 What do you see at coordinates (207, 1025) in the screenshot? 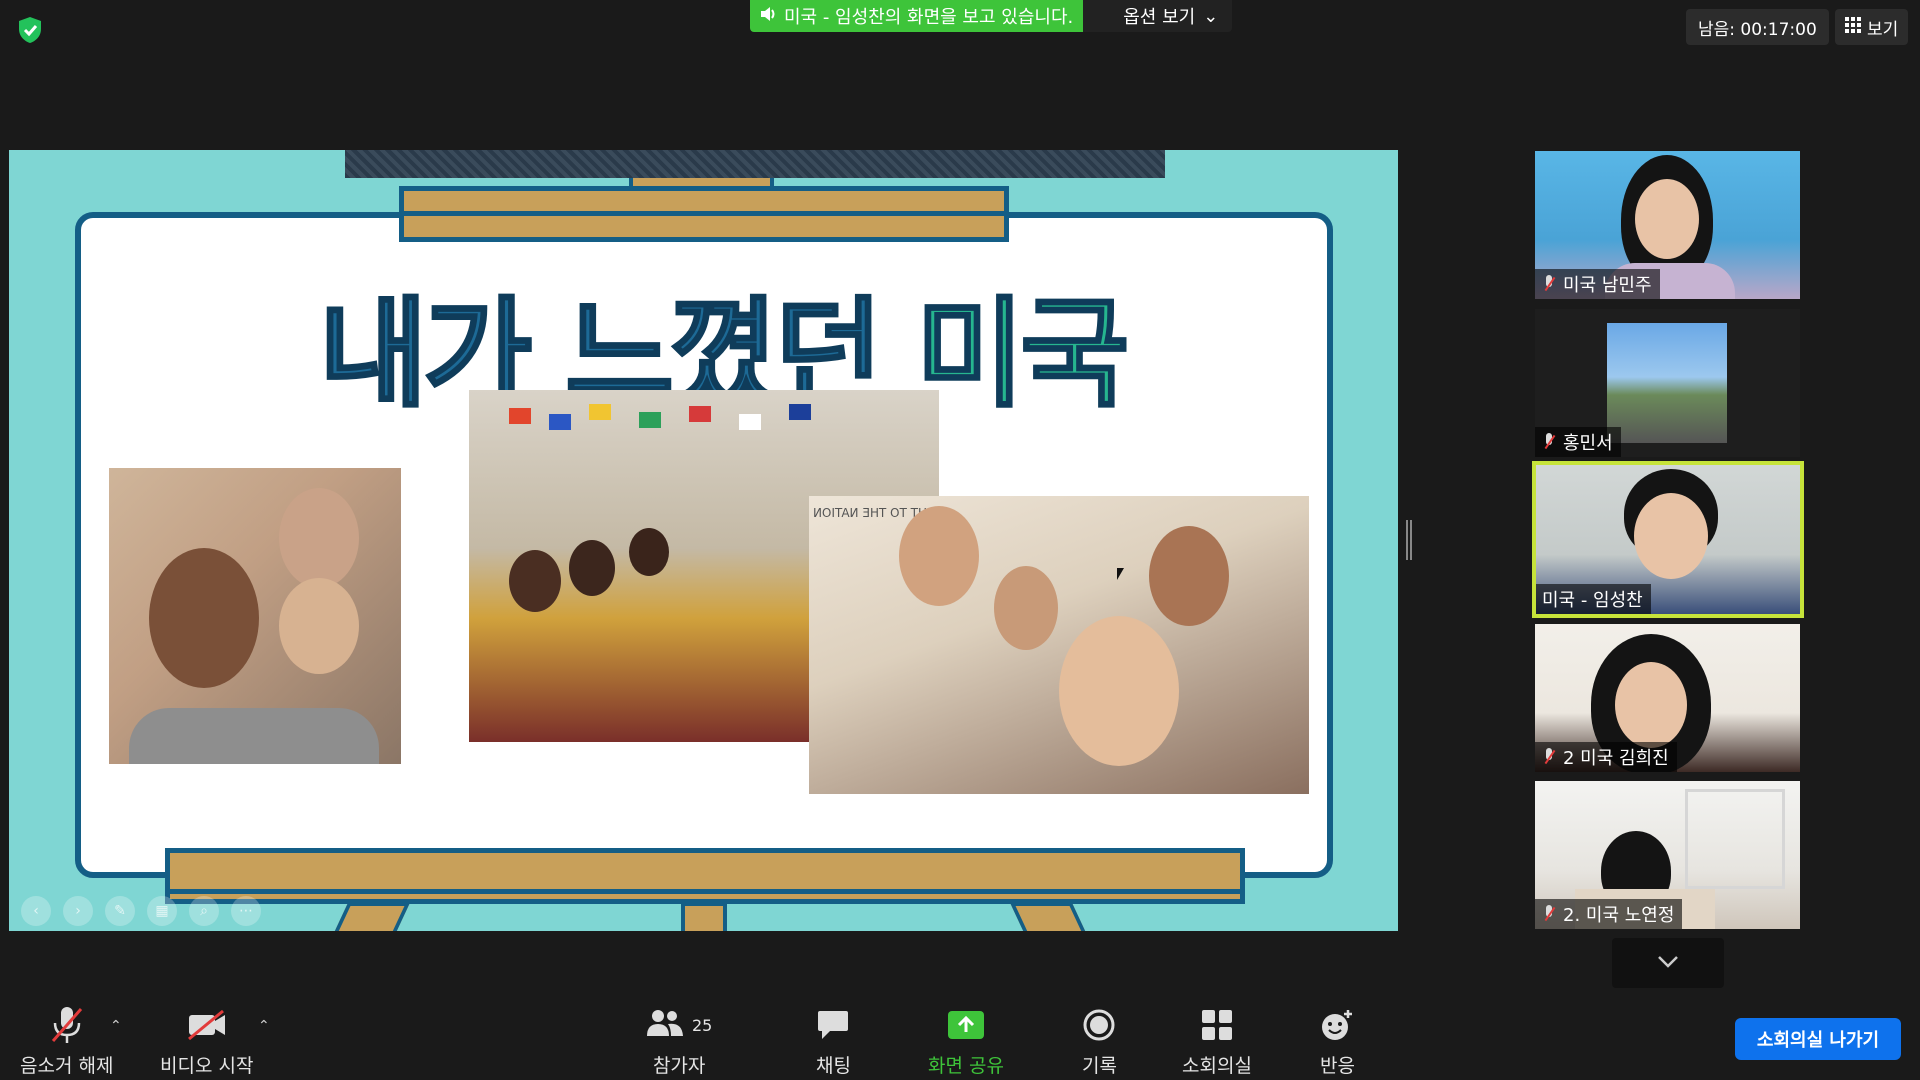
I see `video-off-icon` at bounding box center [207, 1025].